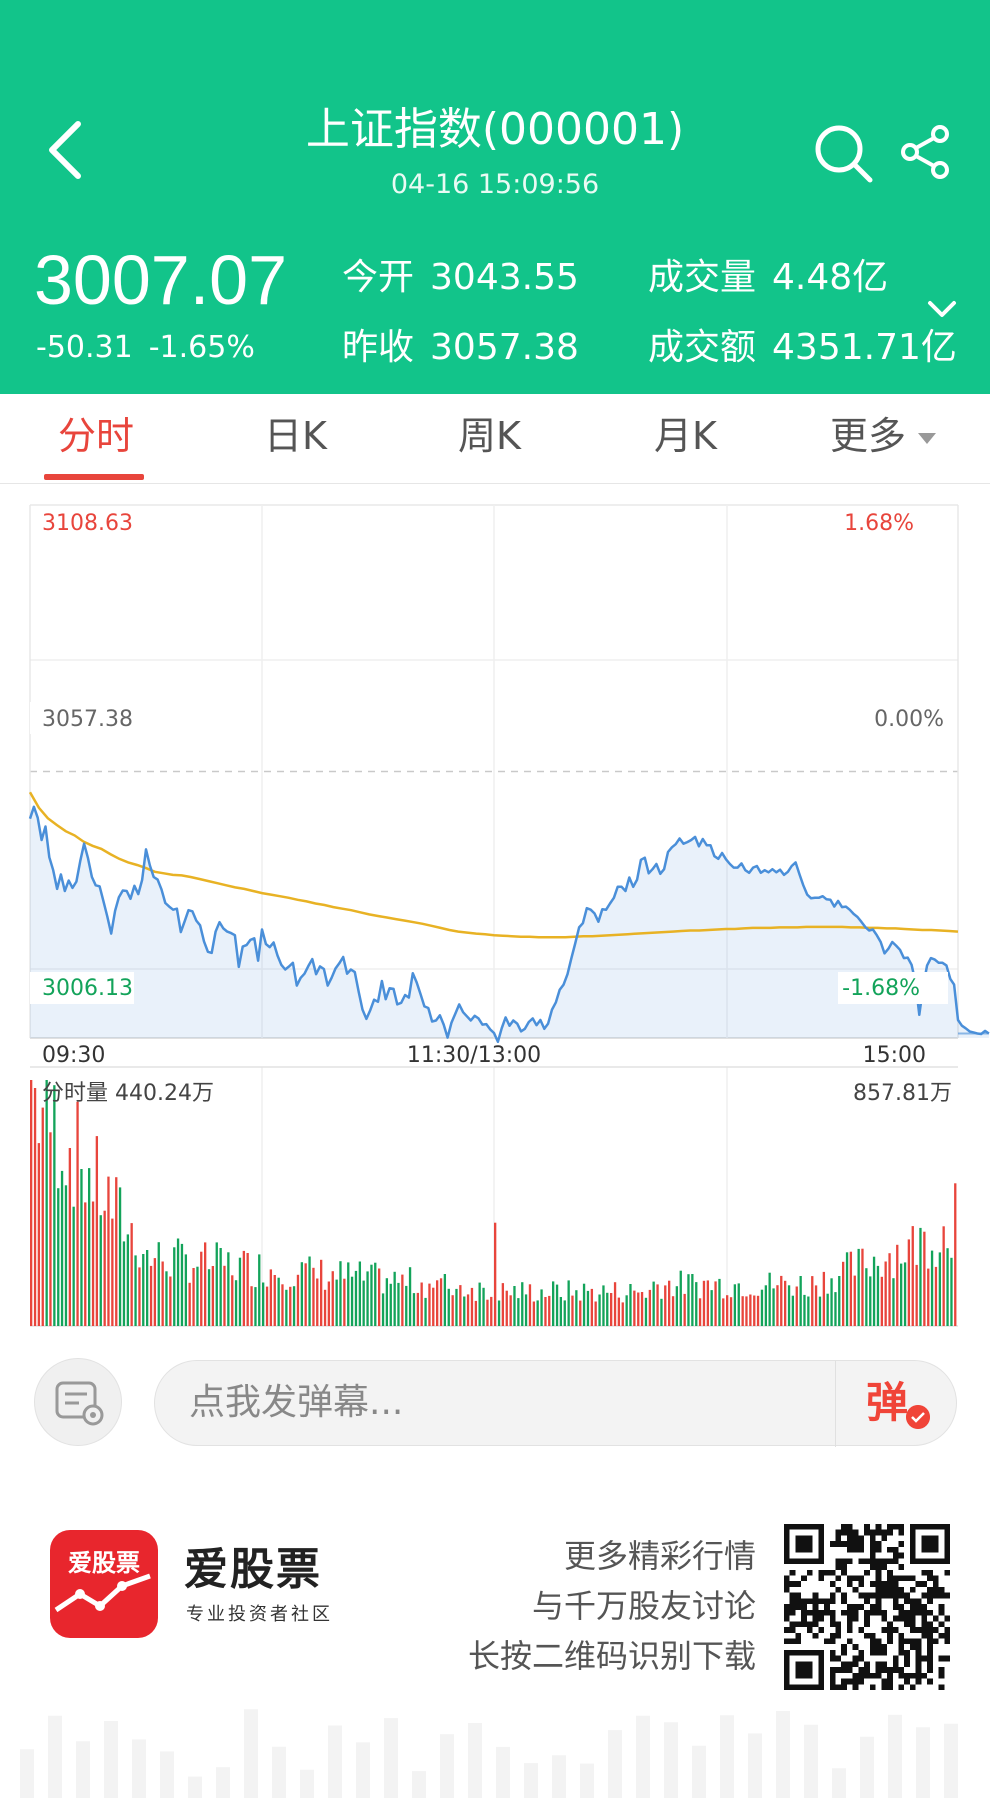  I want to click on barrage-settings-button, so click(78, 1402).